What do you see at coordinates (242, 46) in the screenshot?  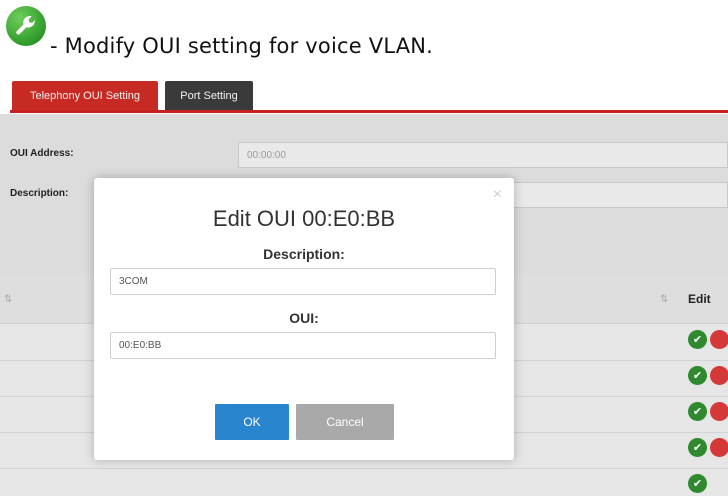 I see `instruction-text: - Modify OUI setting for voice VLAN.` at bounding box center [242, 46].